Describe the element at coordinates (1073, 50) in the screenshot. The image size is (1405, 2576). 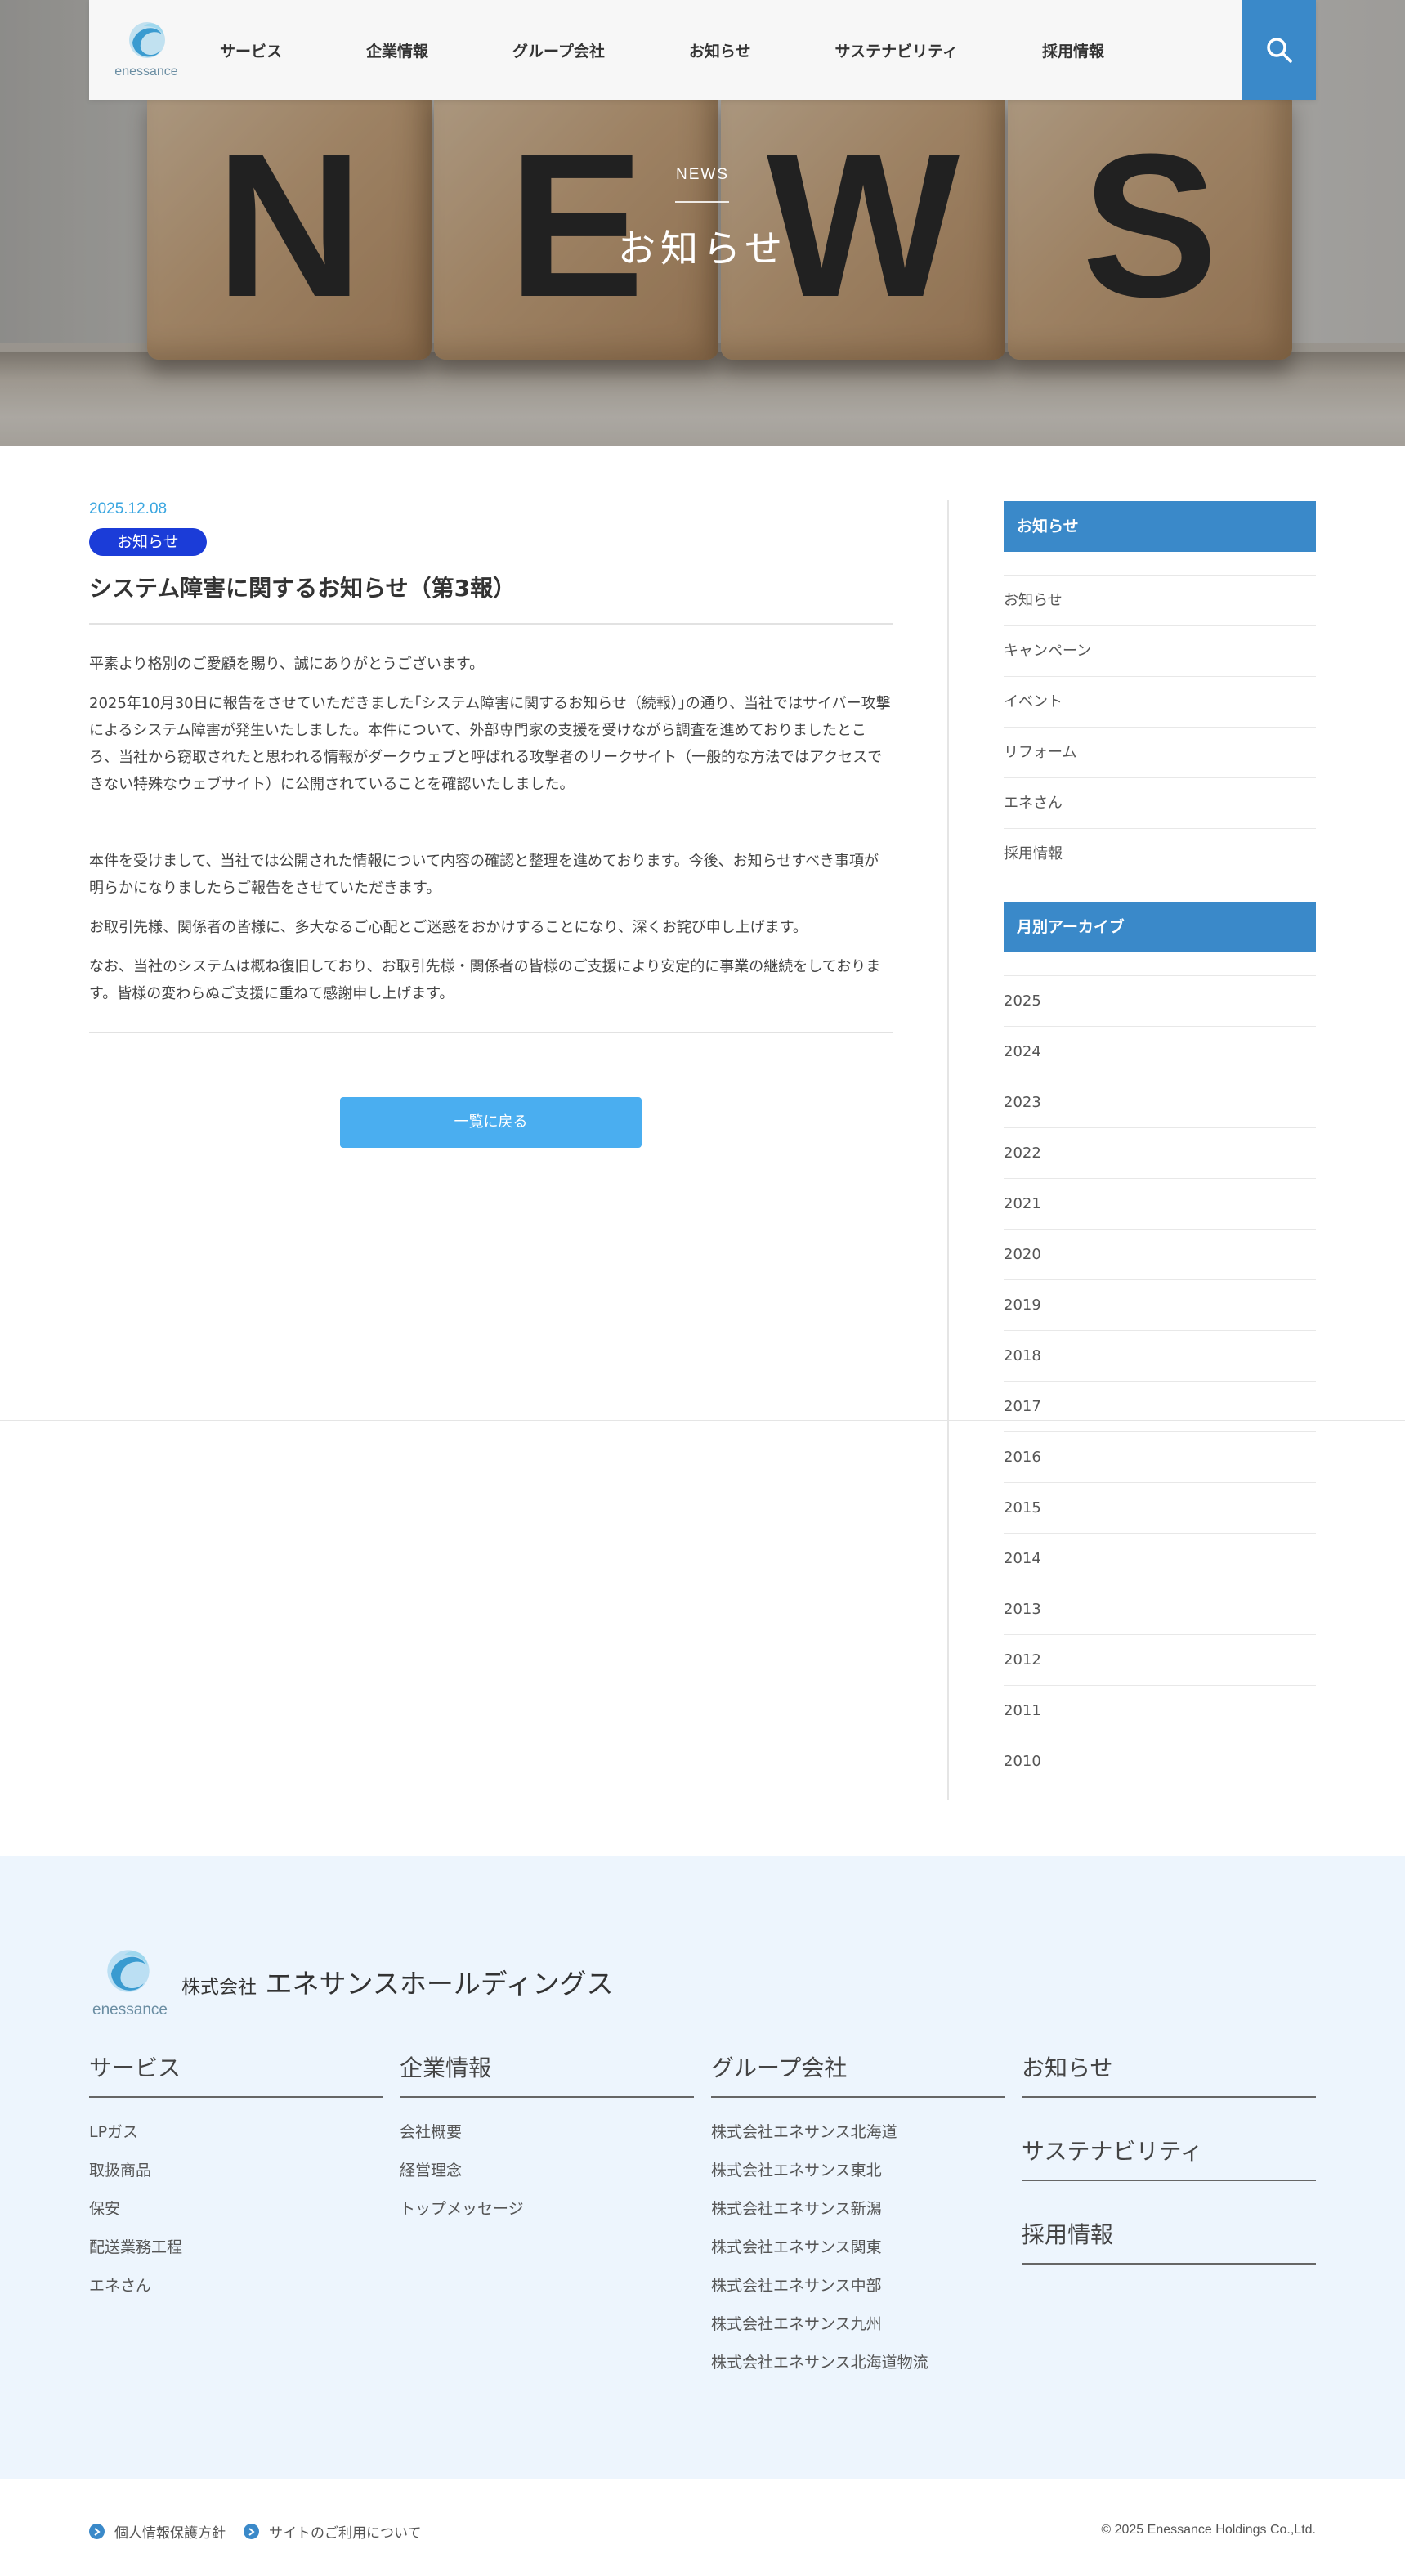
I see `nav-item-recruit: 採用情報` at that location.